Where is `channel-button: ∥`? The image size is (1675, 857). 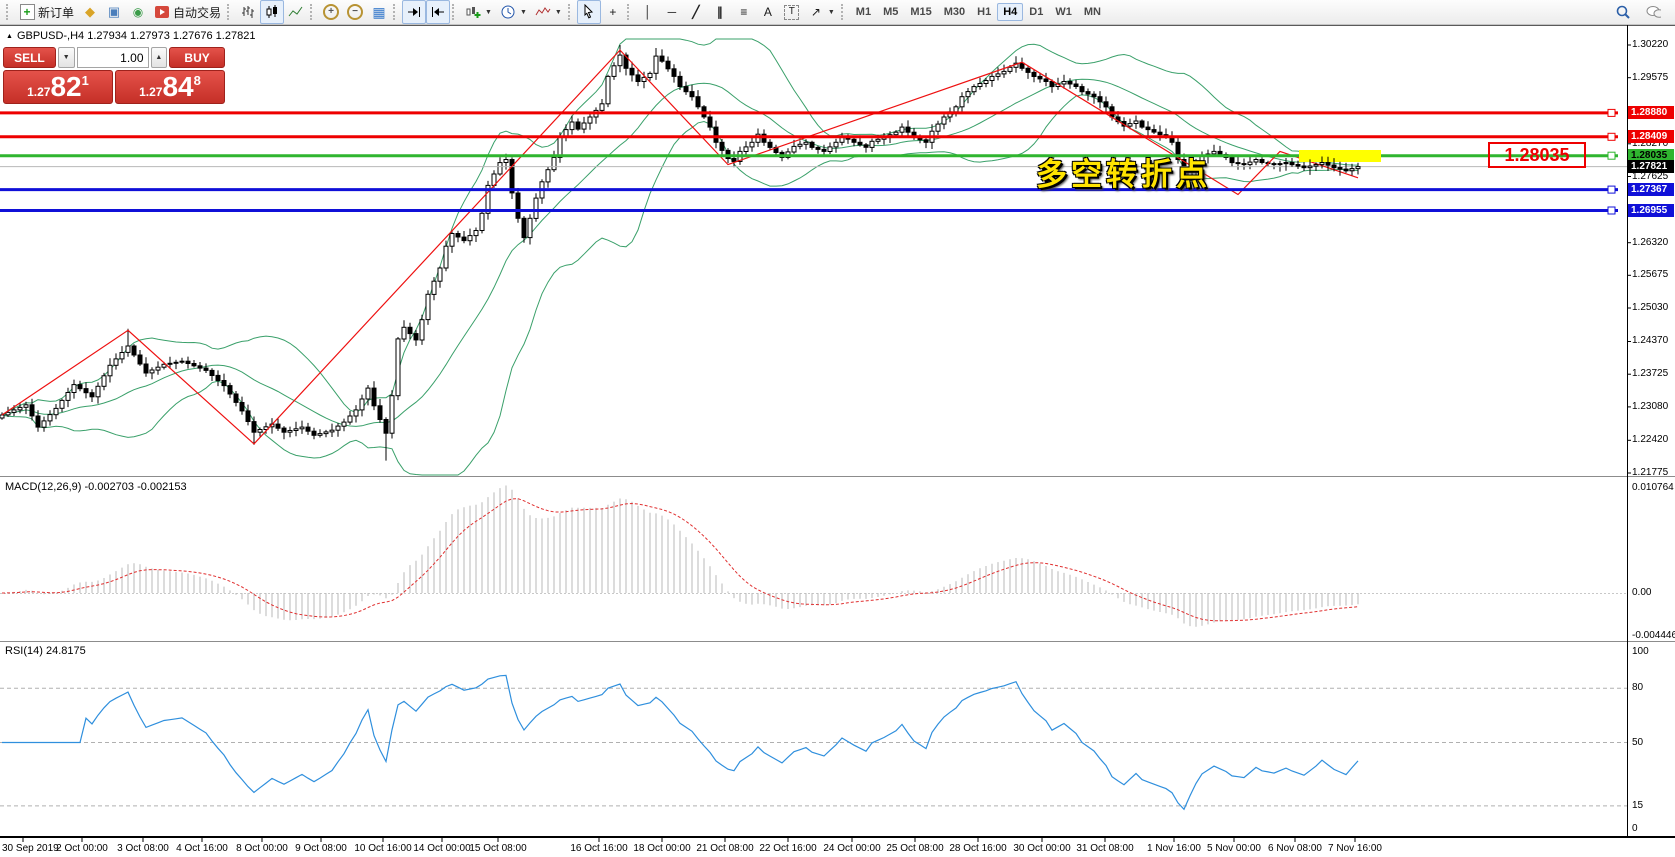
channel-button: ∥ is located at coordinates (720, 12).